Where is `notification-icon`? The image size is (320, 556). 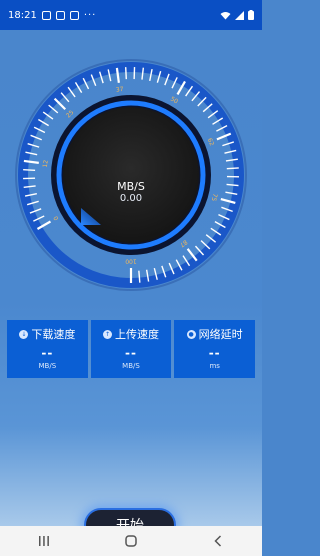 notification-icon is located at coordinates (60, 15).